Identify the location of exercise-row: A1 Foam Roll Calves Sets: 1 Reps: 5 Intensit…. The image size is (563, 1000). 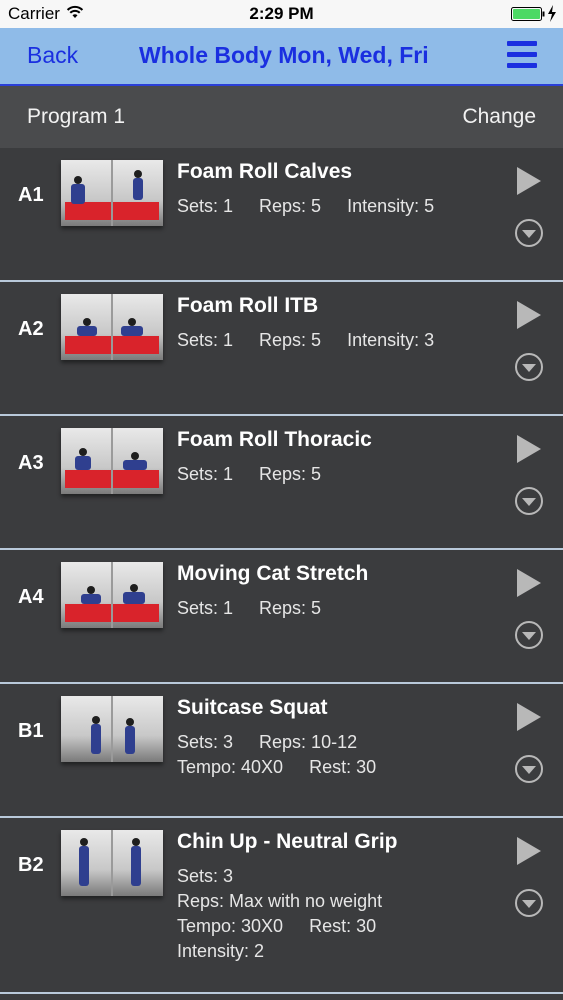
(281, 215).